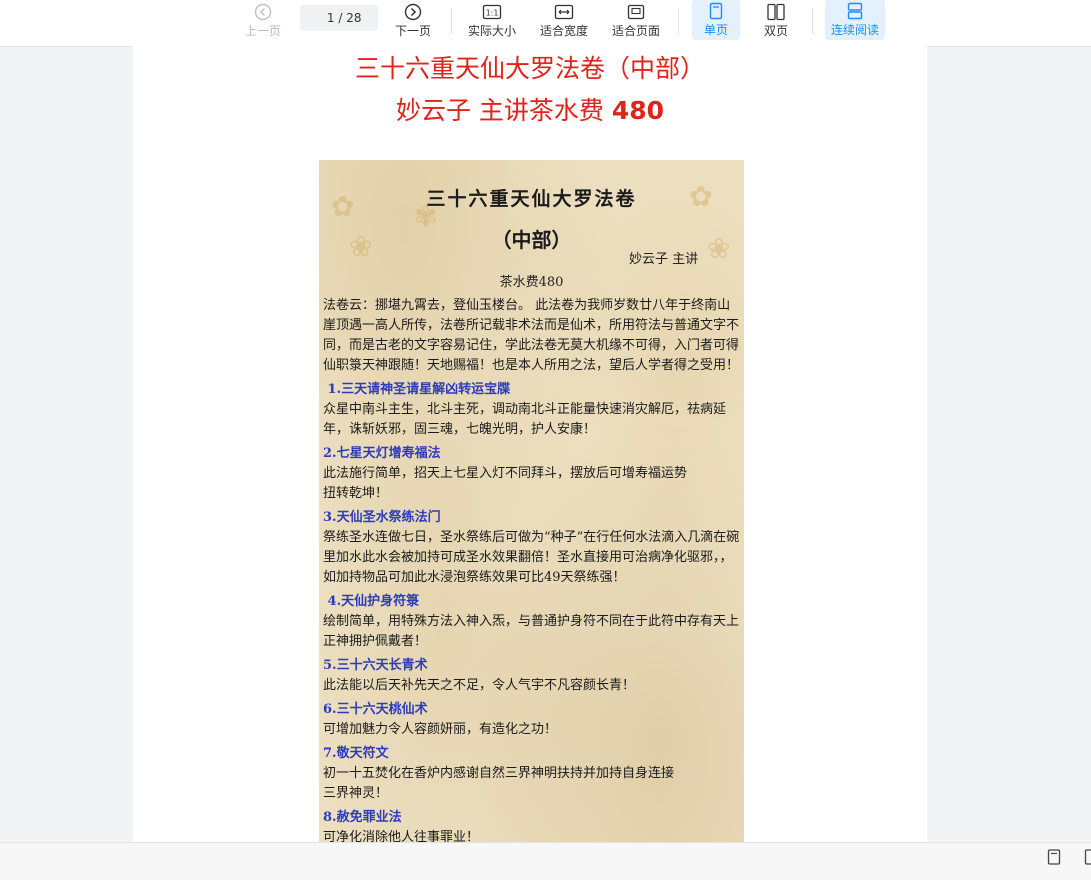  Describe the element at coordinates (776, 30) in the screenshot. I see `double-page-label: 双页` at that location.